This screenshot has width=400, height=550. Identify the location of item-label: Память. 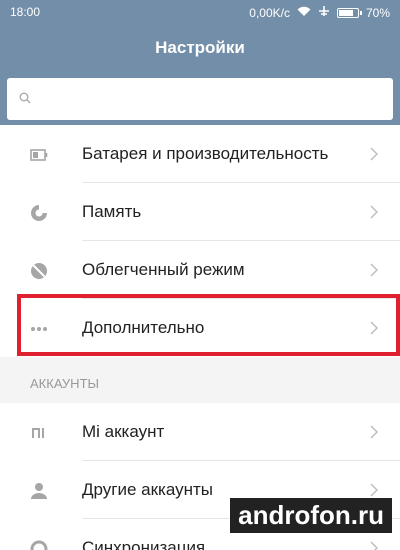
(112, 211).